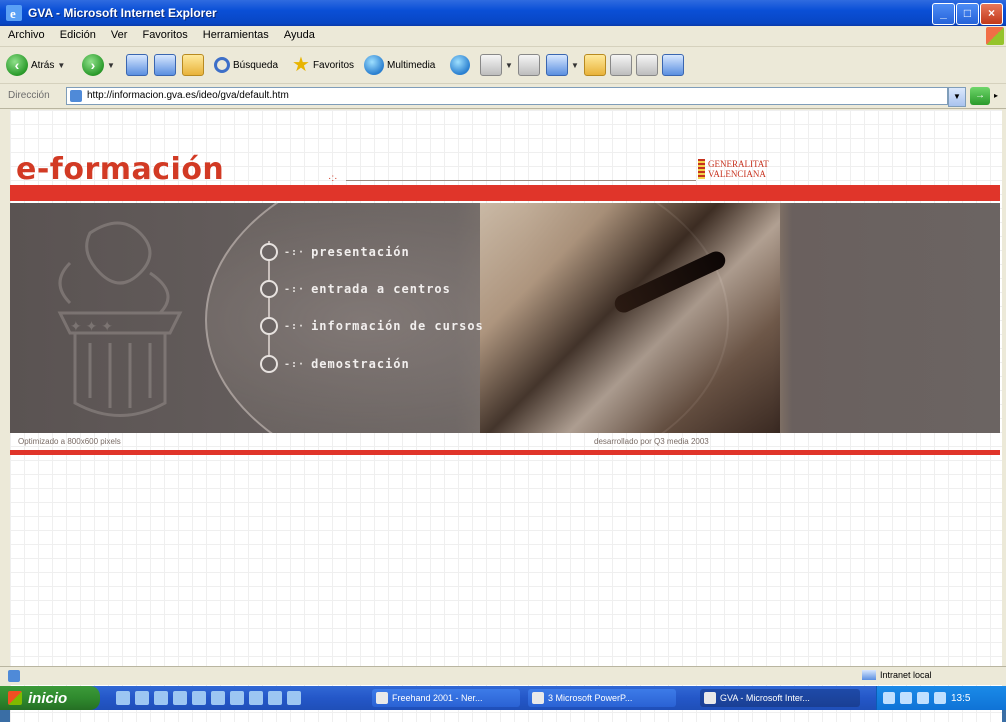 The height and width of the screenshot is (722, 1006). I want to click on nav-label: entrada a centros, so click(381, 289).